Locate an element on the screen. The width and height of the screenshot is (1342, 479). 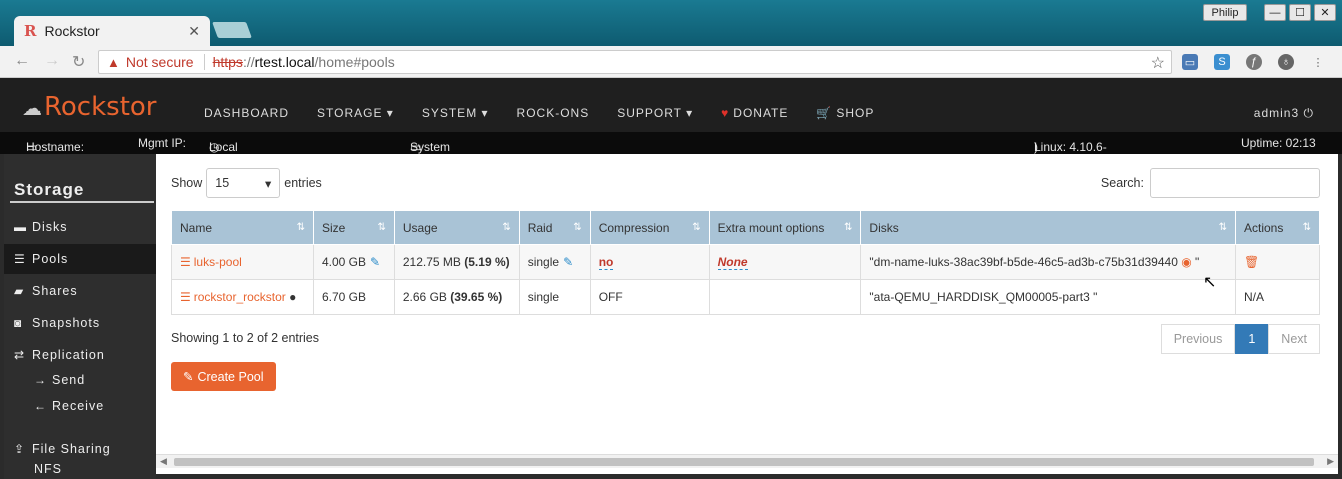
sidebar-item-replication: ⇄ Replication is located at coordinates (80, 355).